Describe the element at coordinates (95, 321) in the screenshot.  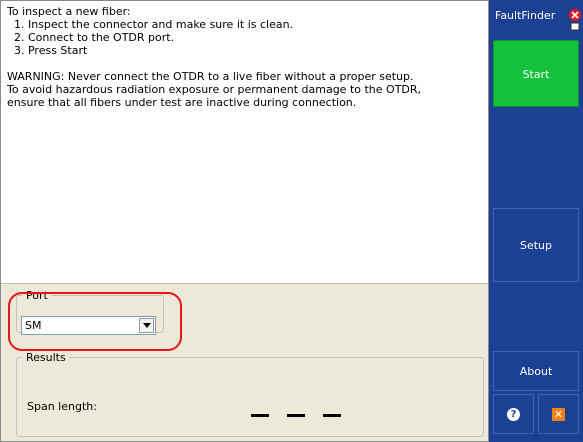
I see `port-highlight-annotation` at that location.